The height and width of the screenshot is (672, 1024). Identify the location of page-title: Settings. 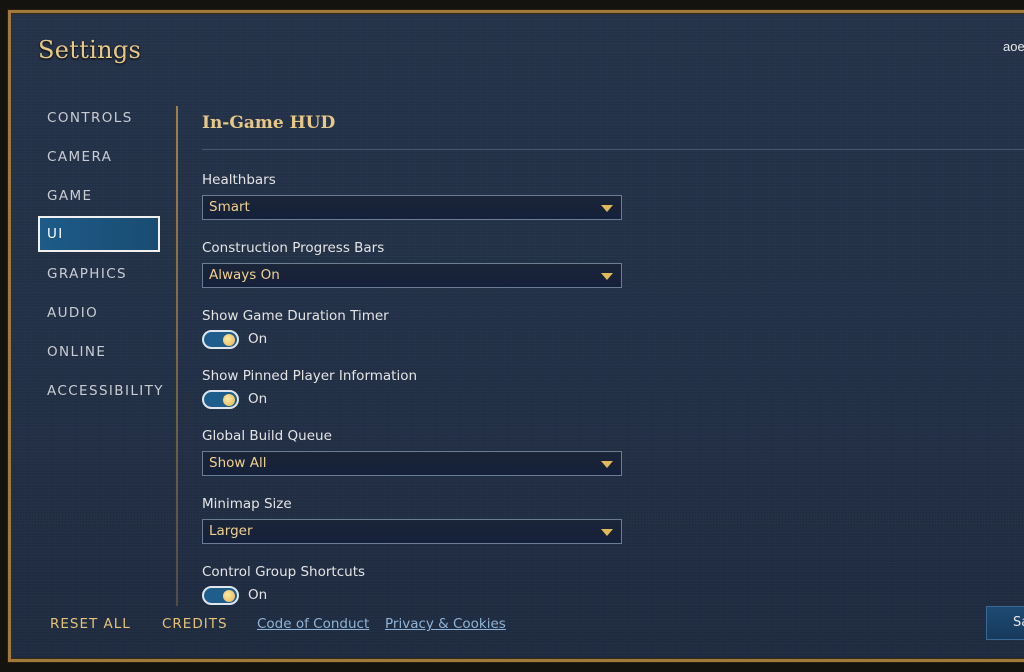
(90, 50).